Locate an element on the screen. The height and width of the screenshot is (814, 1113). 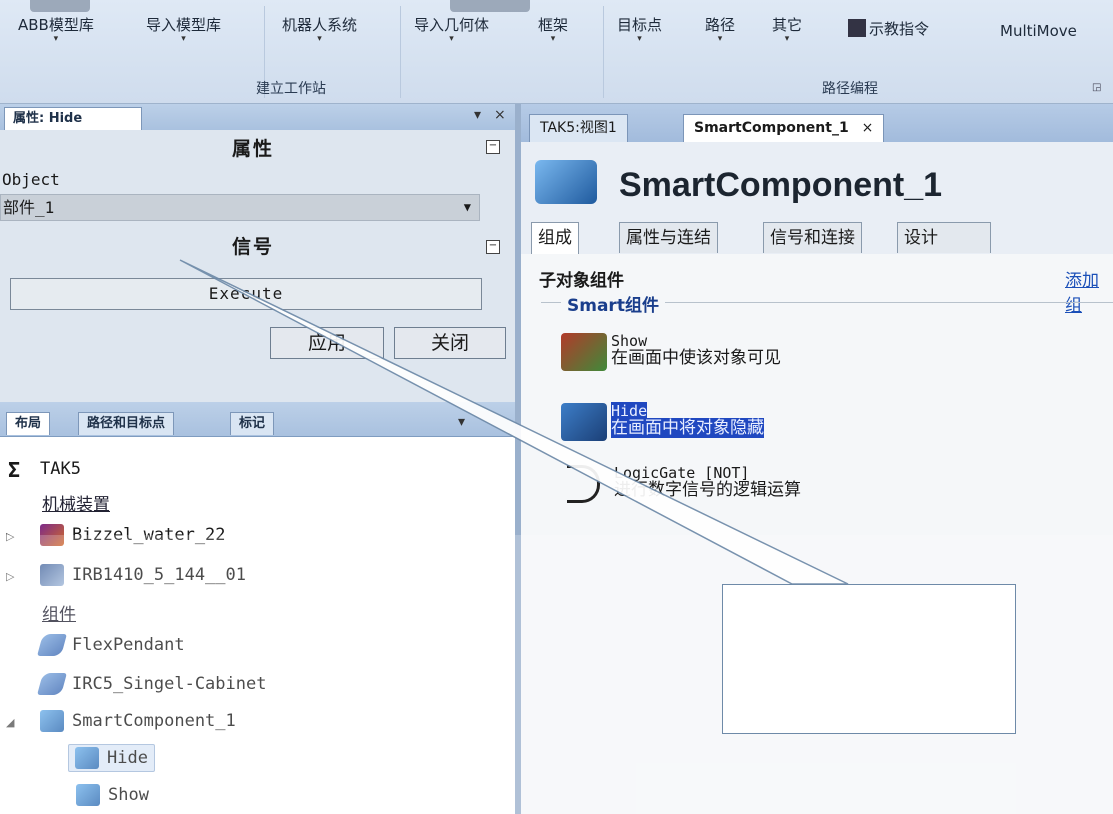
path-button: 路径 ▾ is located at coordinates (720, 38).